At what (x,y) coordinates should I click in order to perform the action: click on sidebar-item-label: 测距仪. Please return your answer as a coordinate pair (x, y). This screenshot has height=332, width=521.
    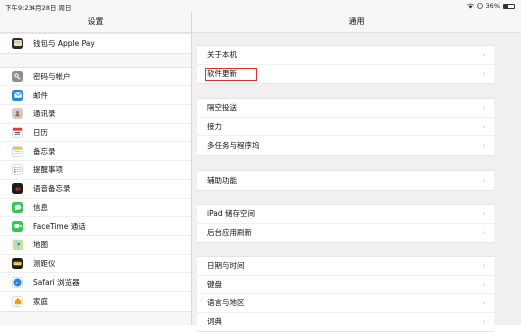
    Looking at the image, I should click on (44, 263).